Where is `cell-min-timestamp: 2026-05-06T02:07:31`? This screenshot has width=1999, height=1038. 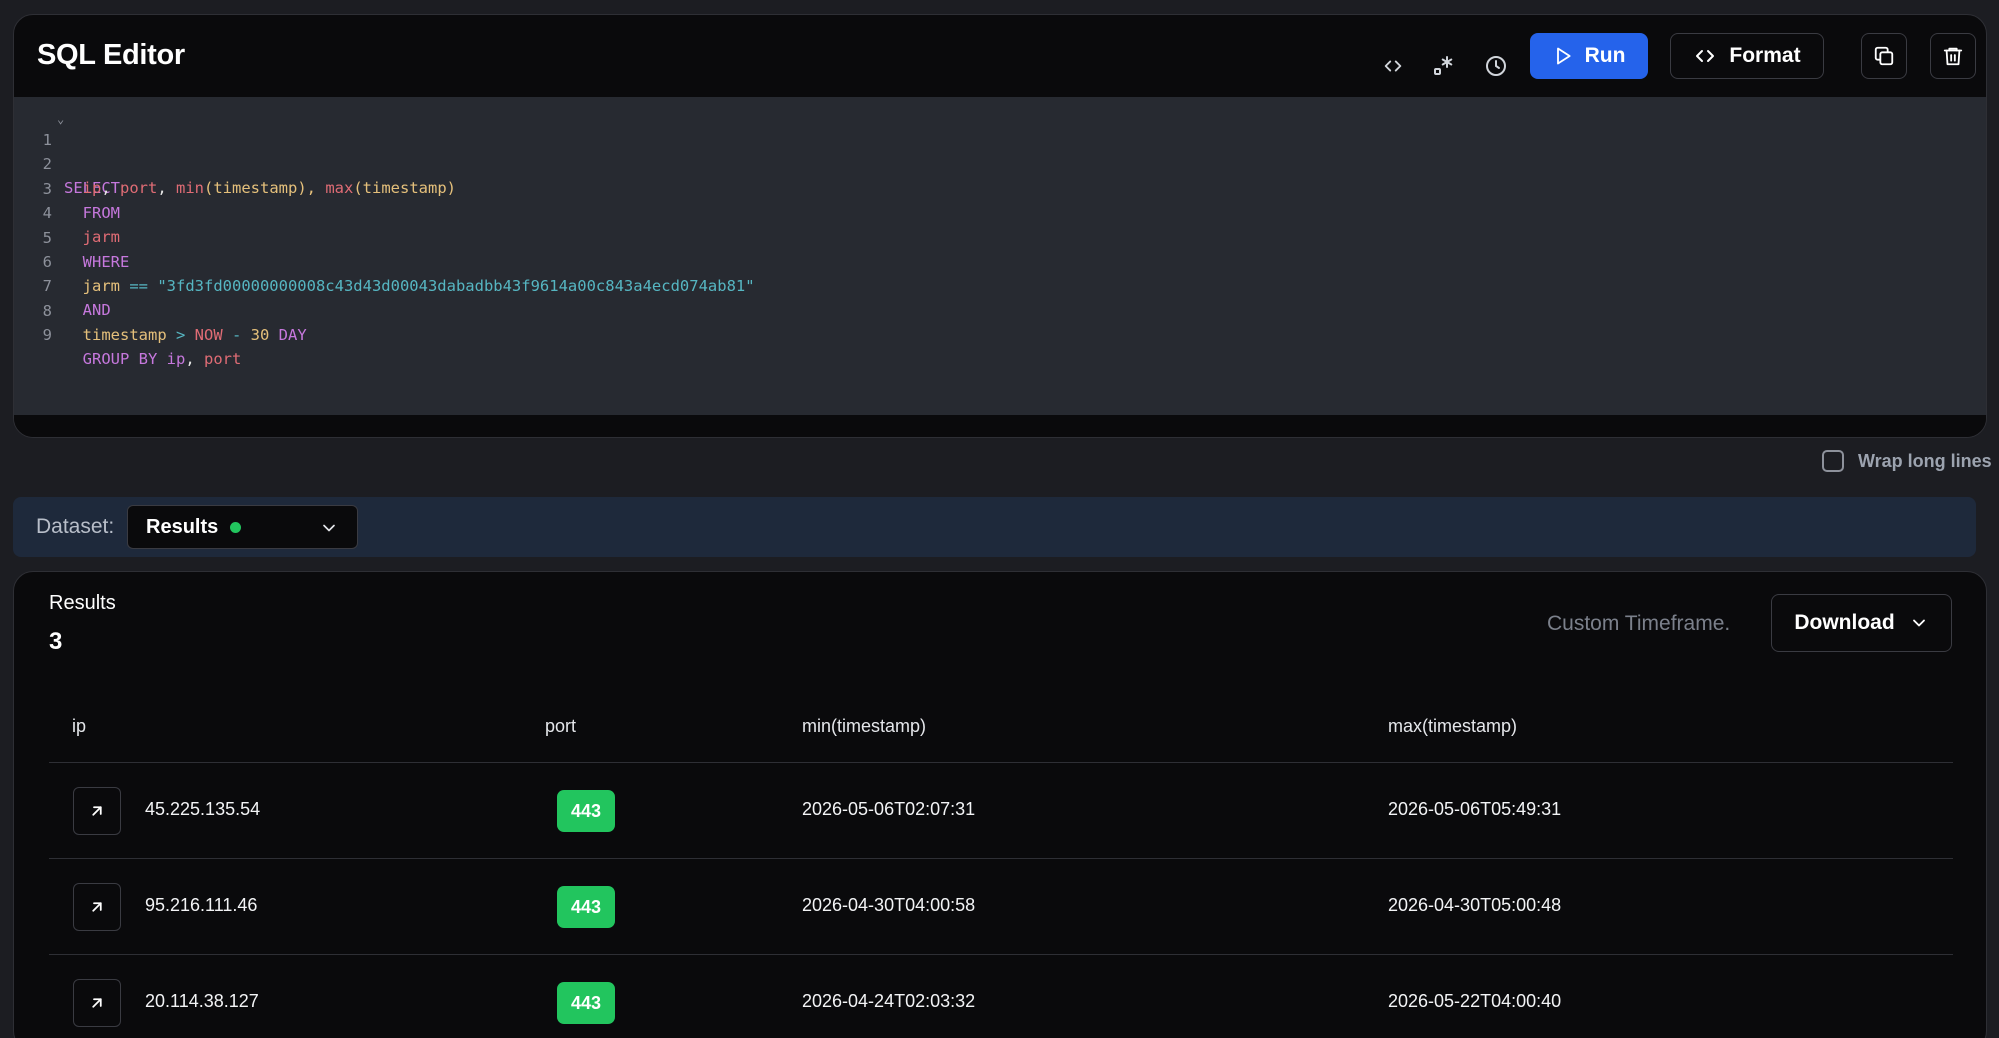 cell-min-timestamp: 2026-05-06T02:07:31 is located at coordinates (889, 809).